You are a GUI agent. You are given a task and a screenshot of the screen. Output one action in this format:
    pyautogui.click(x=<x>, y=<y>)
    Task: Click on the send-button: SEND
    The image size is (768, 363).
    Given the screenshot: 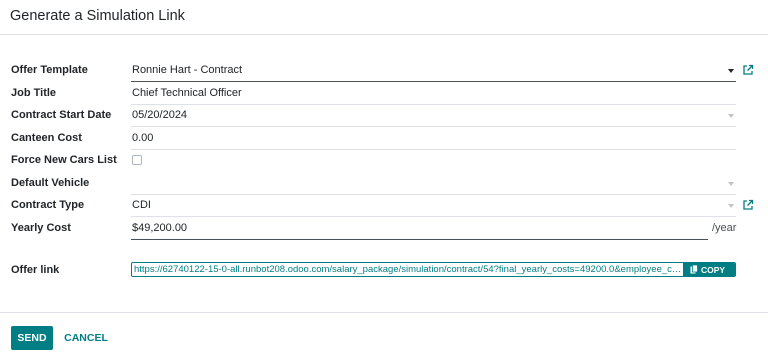 What is the action you would take?
    pyautogui.click(x=32, y=338)
    